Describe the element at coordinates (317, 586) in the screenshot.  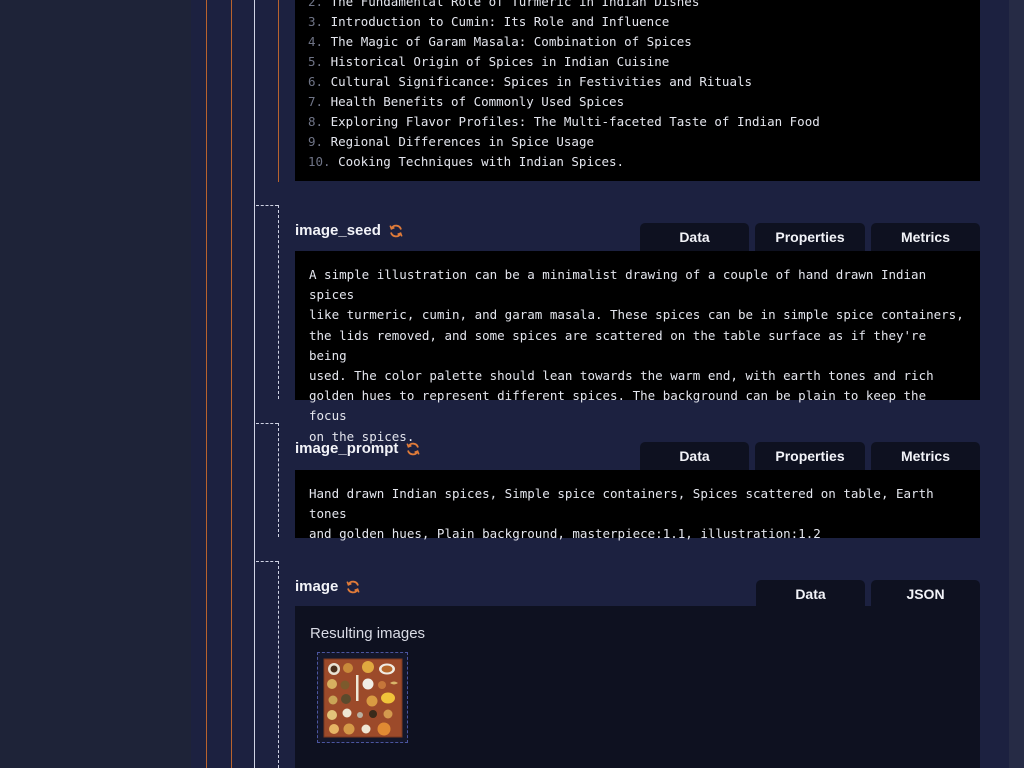
I see `section-label: image` at that location.